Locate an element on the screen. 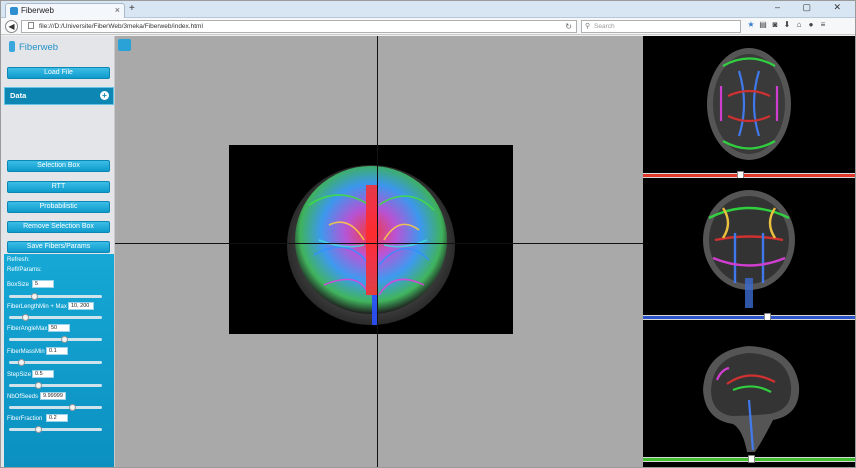 The width and height of the screenshot is (856, 468). axial-slice-image is located at coordinates (749, 104).